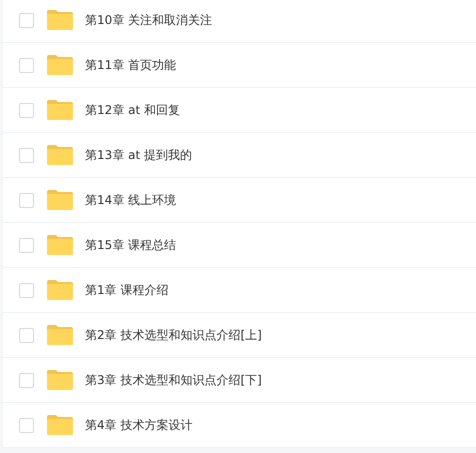 The image size is (476, 453). I want to click on folder-name: 第3章 技术选型和知识点介绍[下], so click(173, 380).